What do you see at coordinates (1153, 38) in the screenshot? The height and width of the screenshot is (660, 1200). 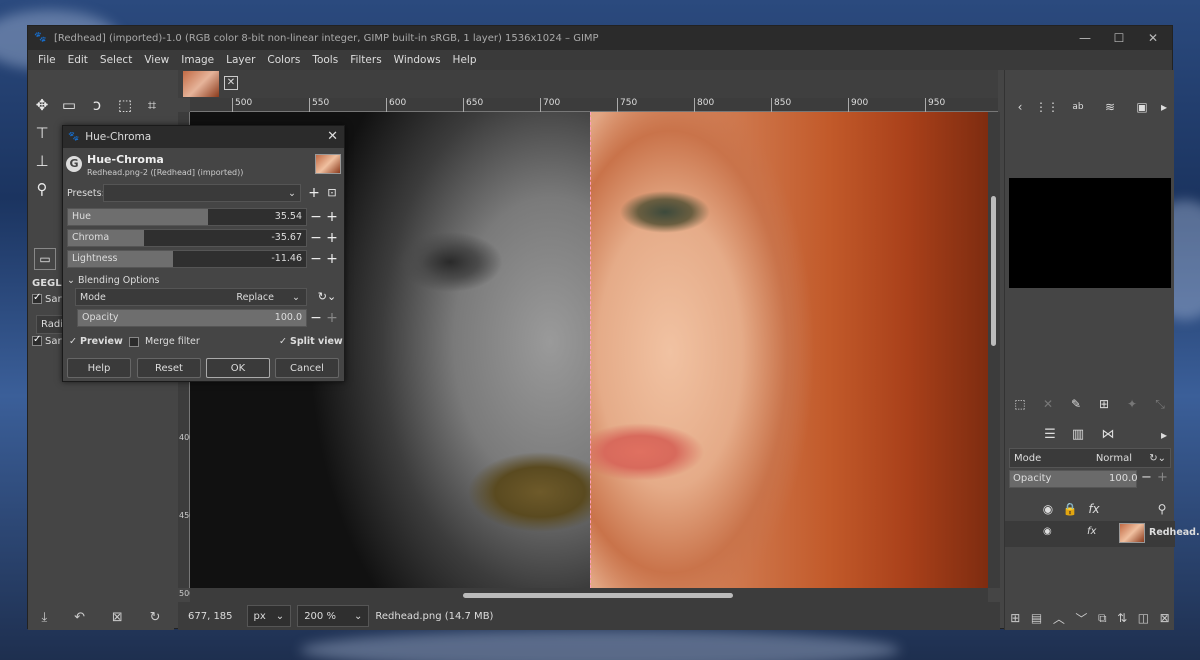 I see `close-window-button: ✕` at bounding box center [1153, 38].